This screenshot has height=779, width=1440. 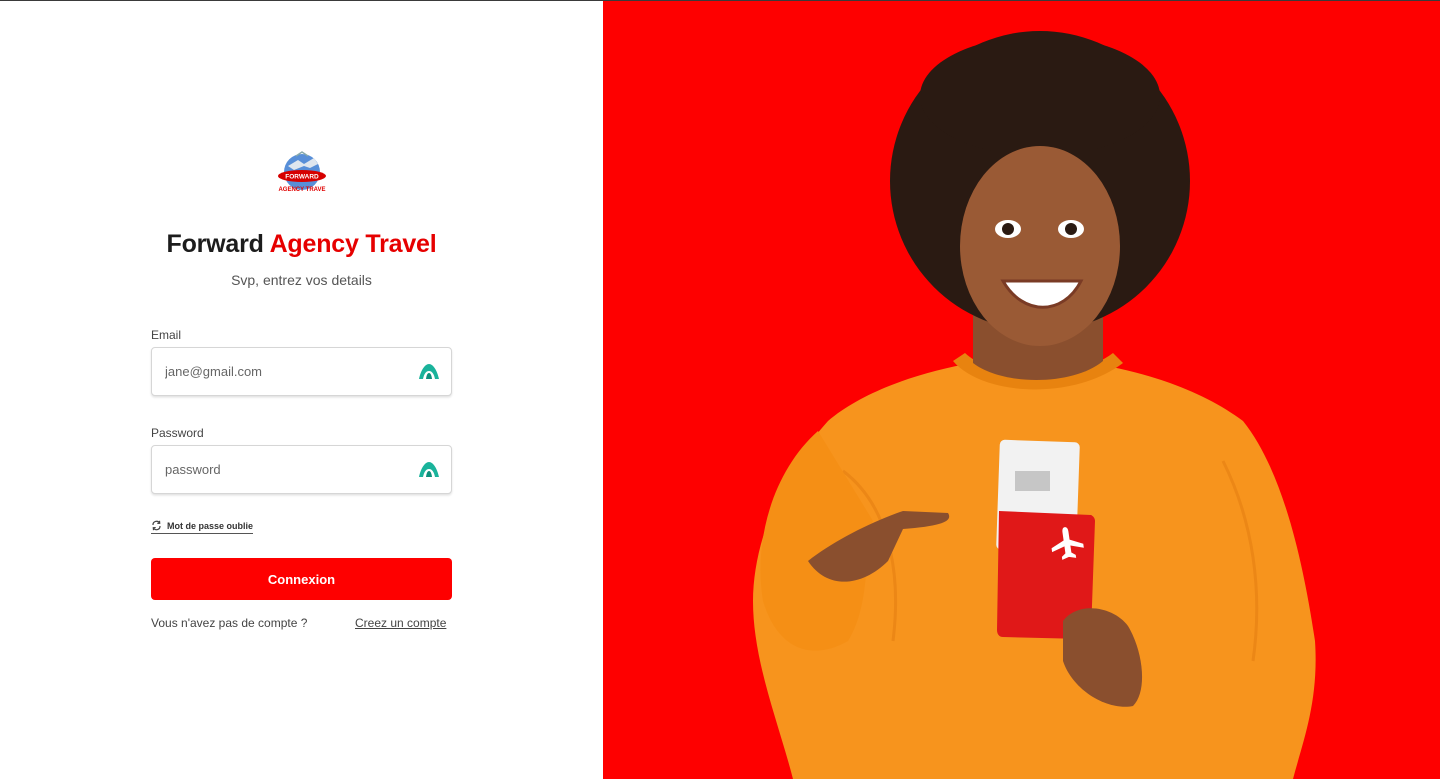 What do you see at coordinates (353, 244) in the screenshot?
I see `title-accent: Agency Travel` at bounding box center [353, 244].